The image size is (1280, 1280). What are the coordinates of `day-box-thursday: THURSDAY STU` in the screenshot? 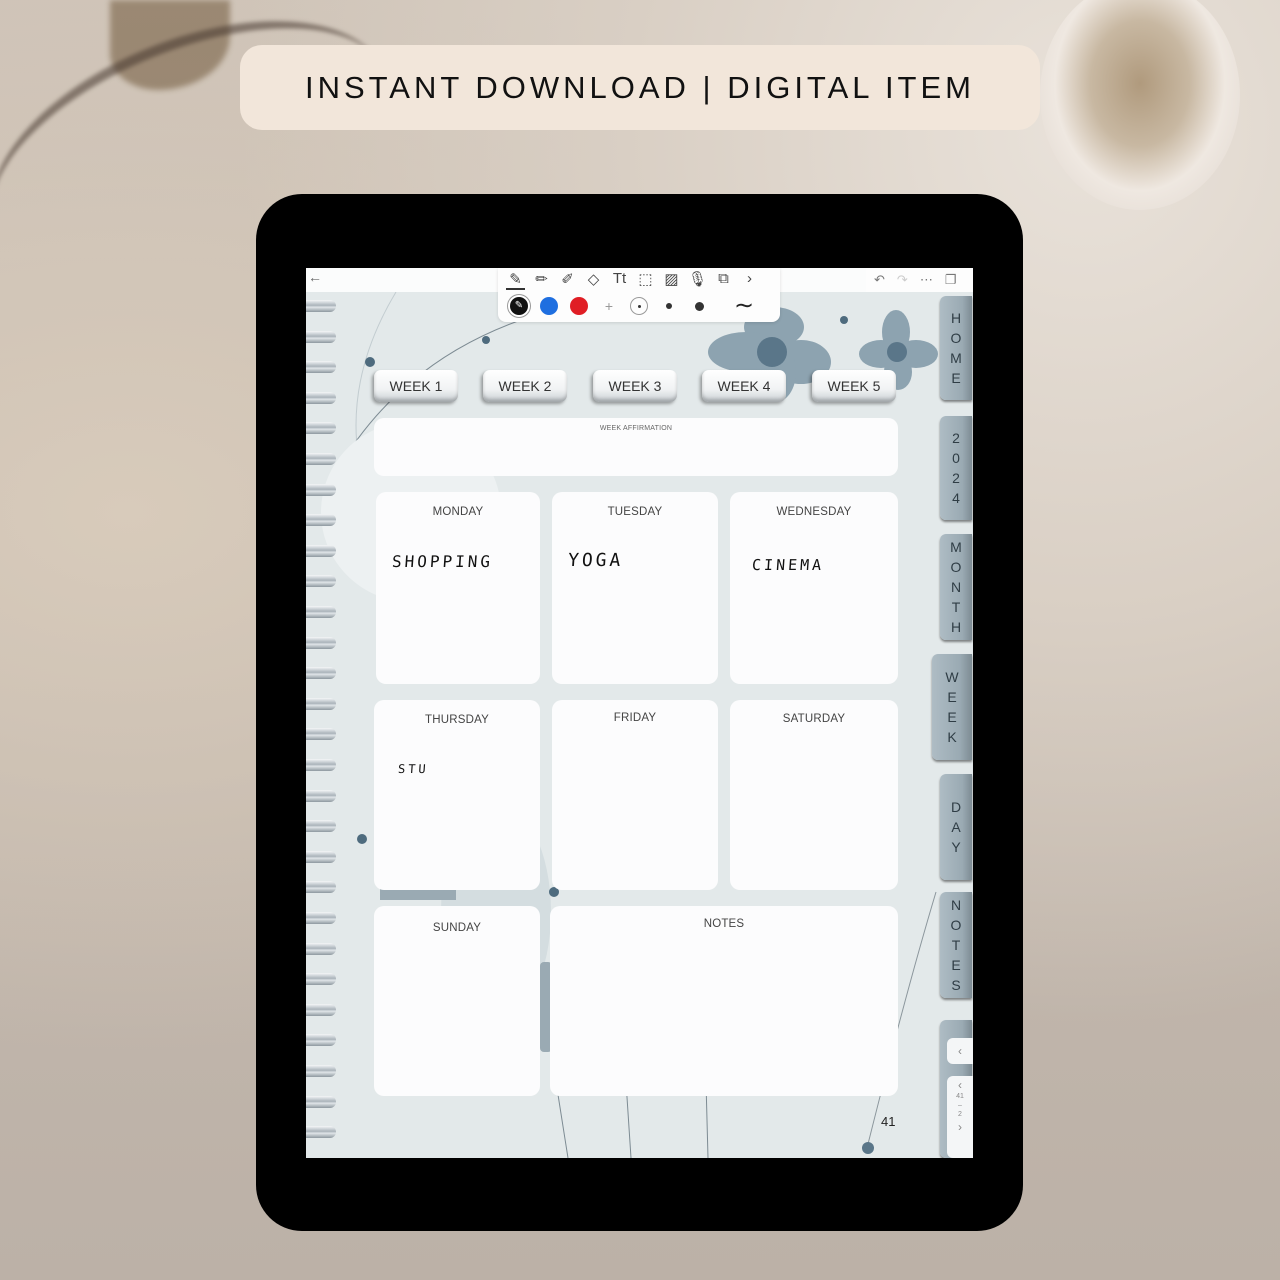 It's located at (457, 795).